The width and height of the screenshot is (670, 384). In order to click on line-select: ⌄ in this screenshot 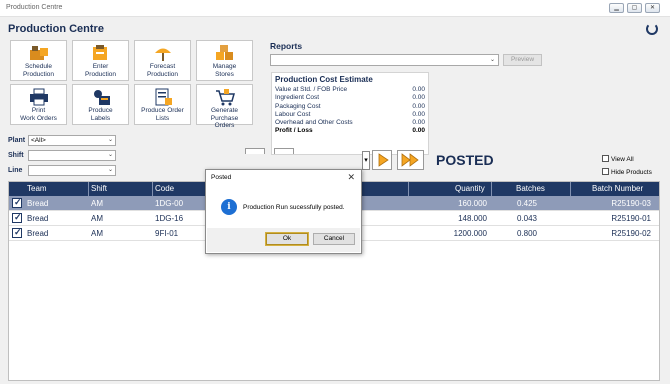, I will do `click(72, 170)`.